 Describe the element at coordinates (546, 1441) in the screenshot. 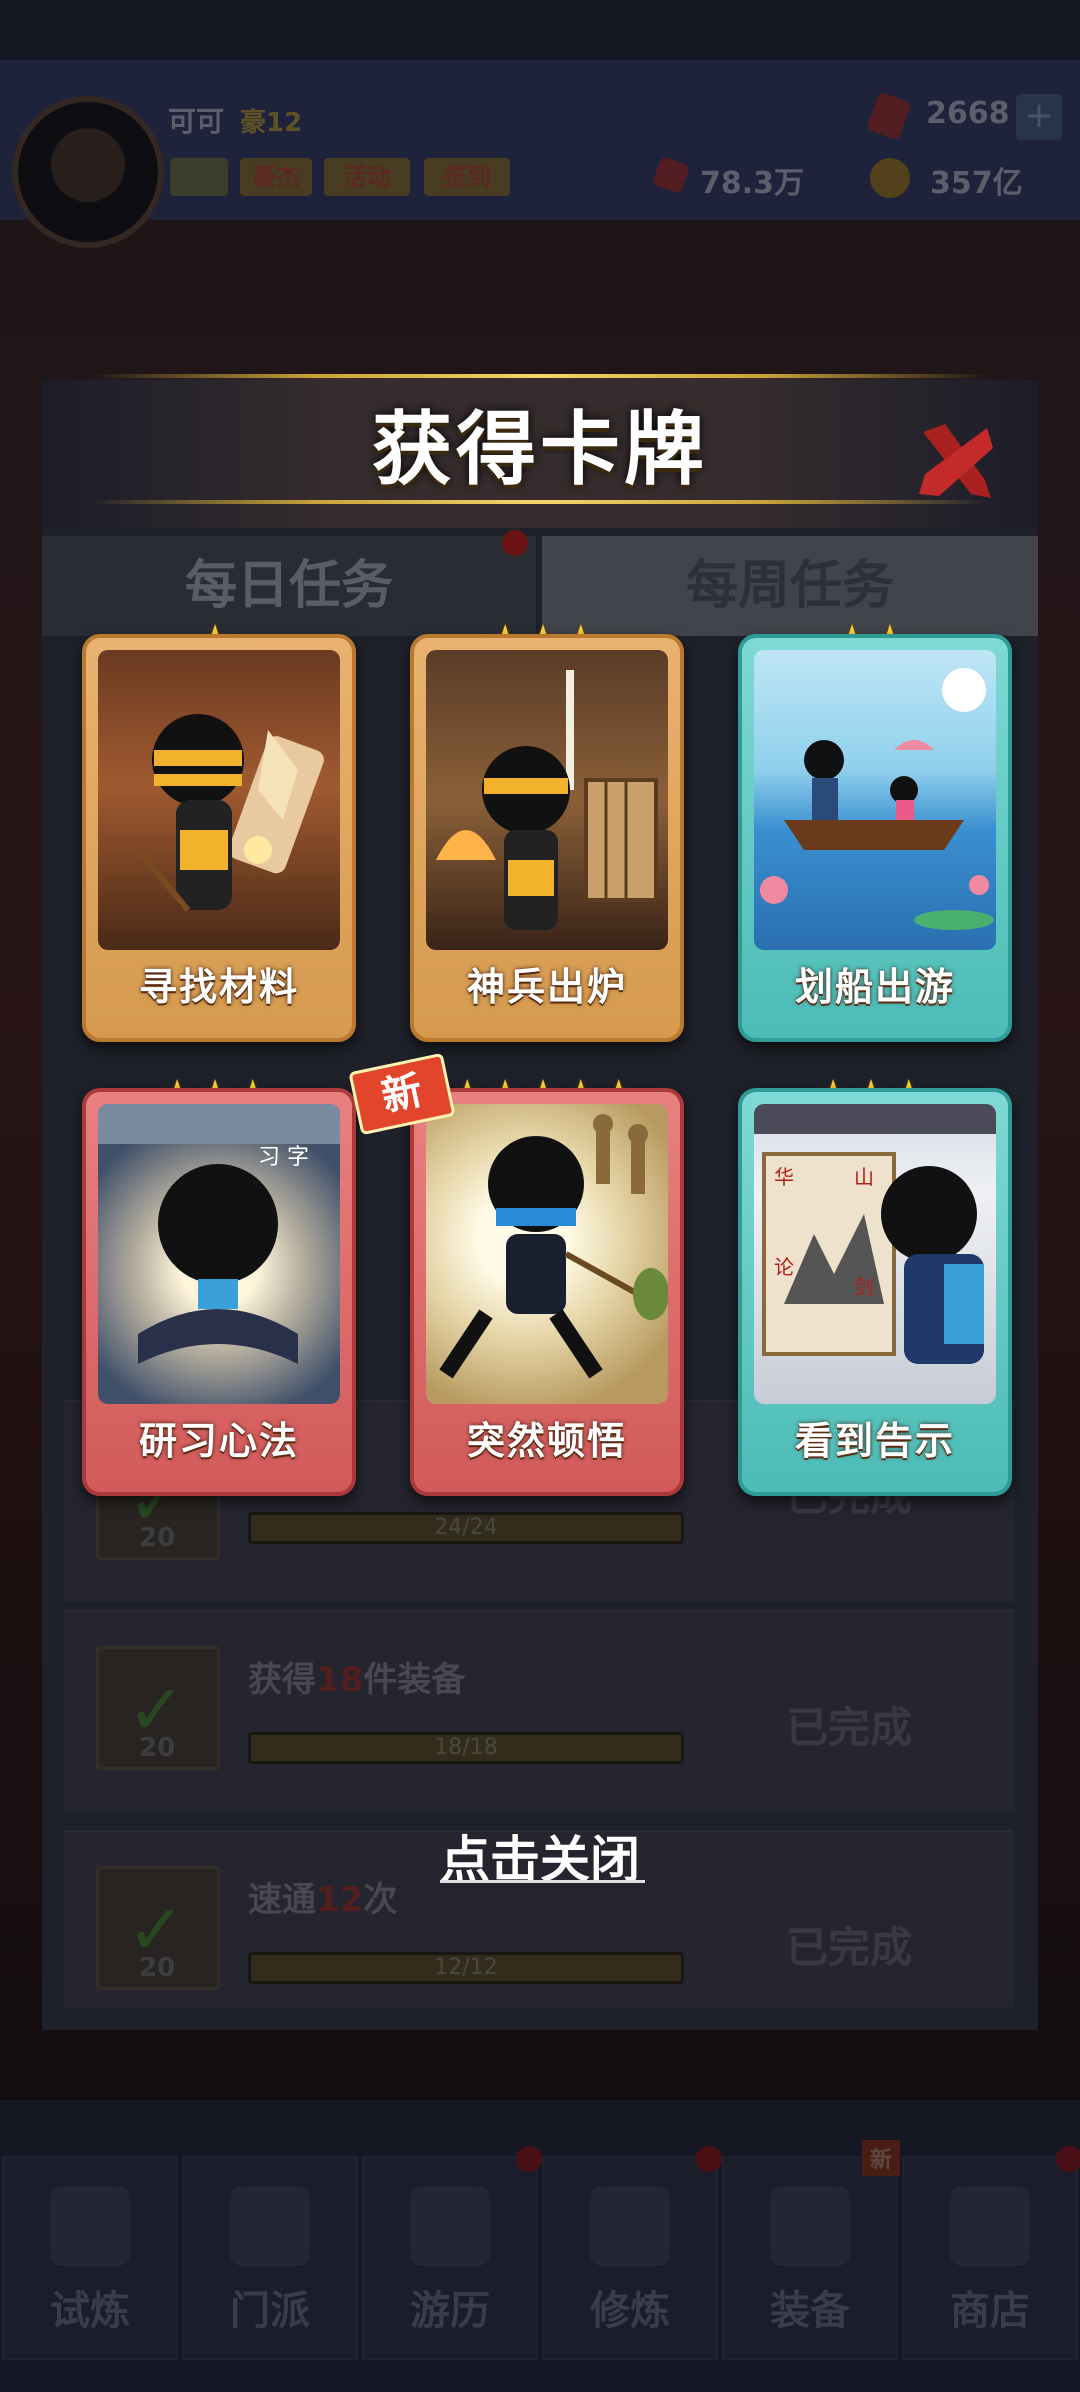

I see `card-name: 突然顿悟` at that location.